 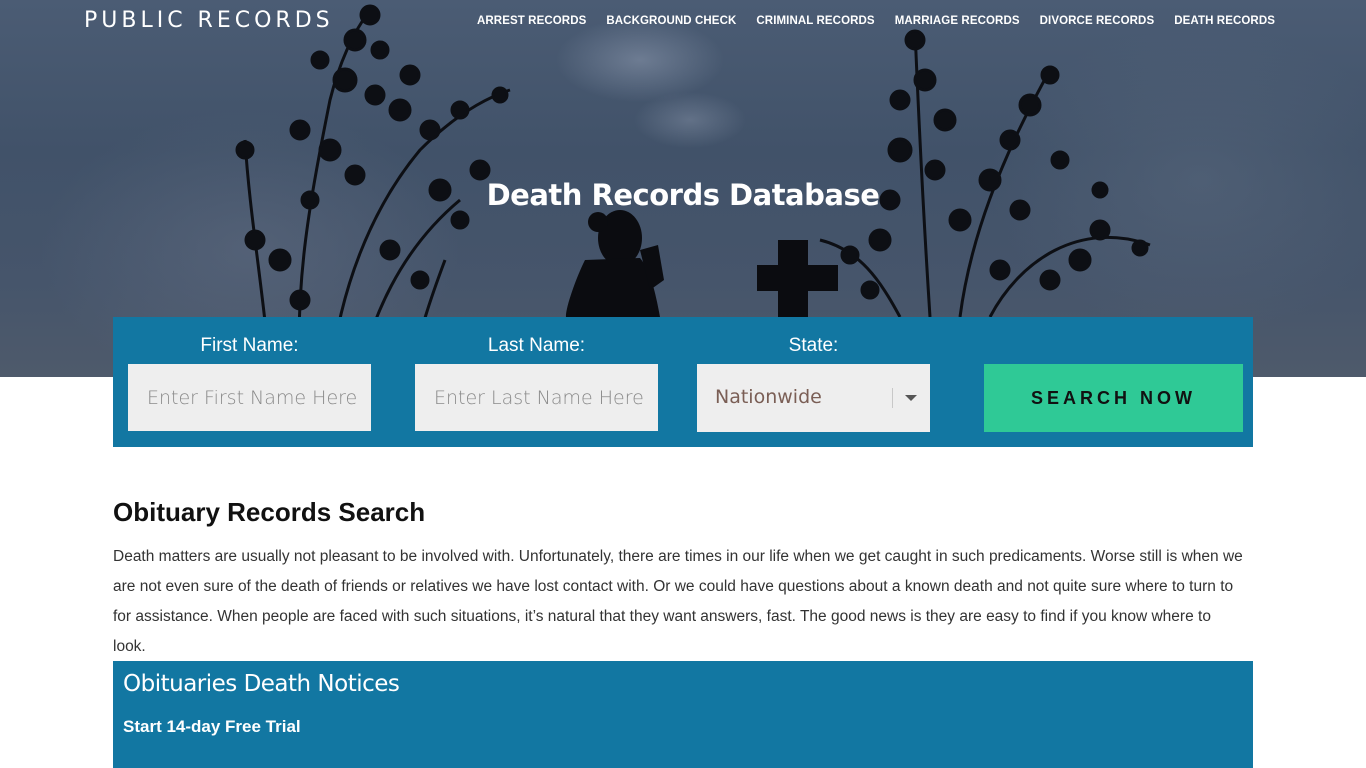 I want to click on select-separator, so click(x=892, y=398).